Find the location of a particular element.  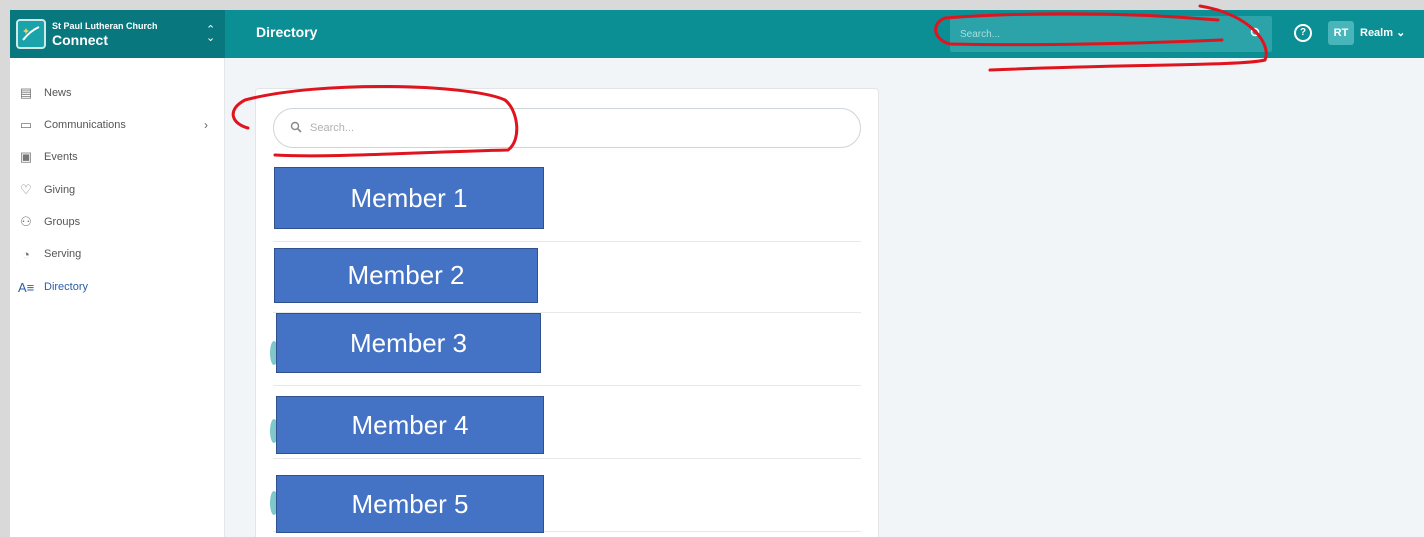

global-search-input is located at coordinates (1105, 34).